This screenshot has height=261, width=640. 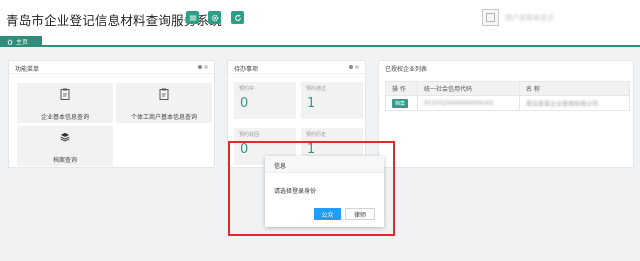 What do you see at coordinates (295, 191) in the screenshot?
I see `dialog-message: 请选择登录身份` at bounding box center [295, 191].